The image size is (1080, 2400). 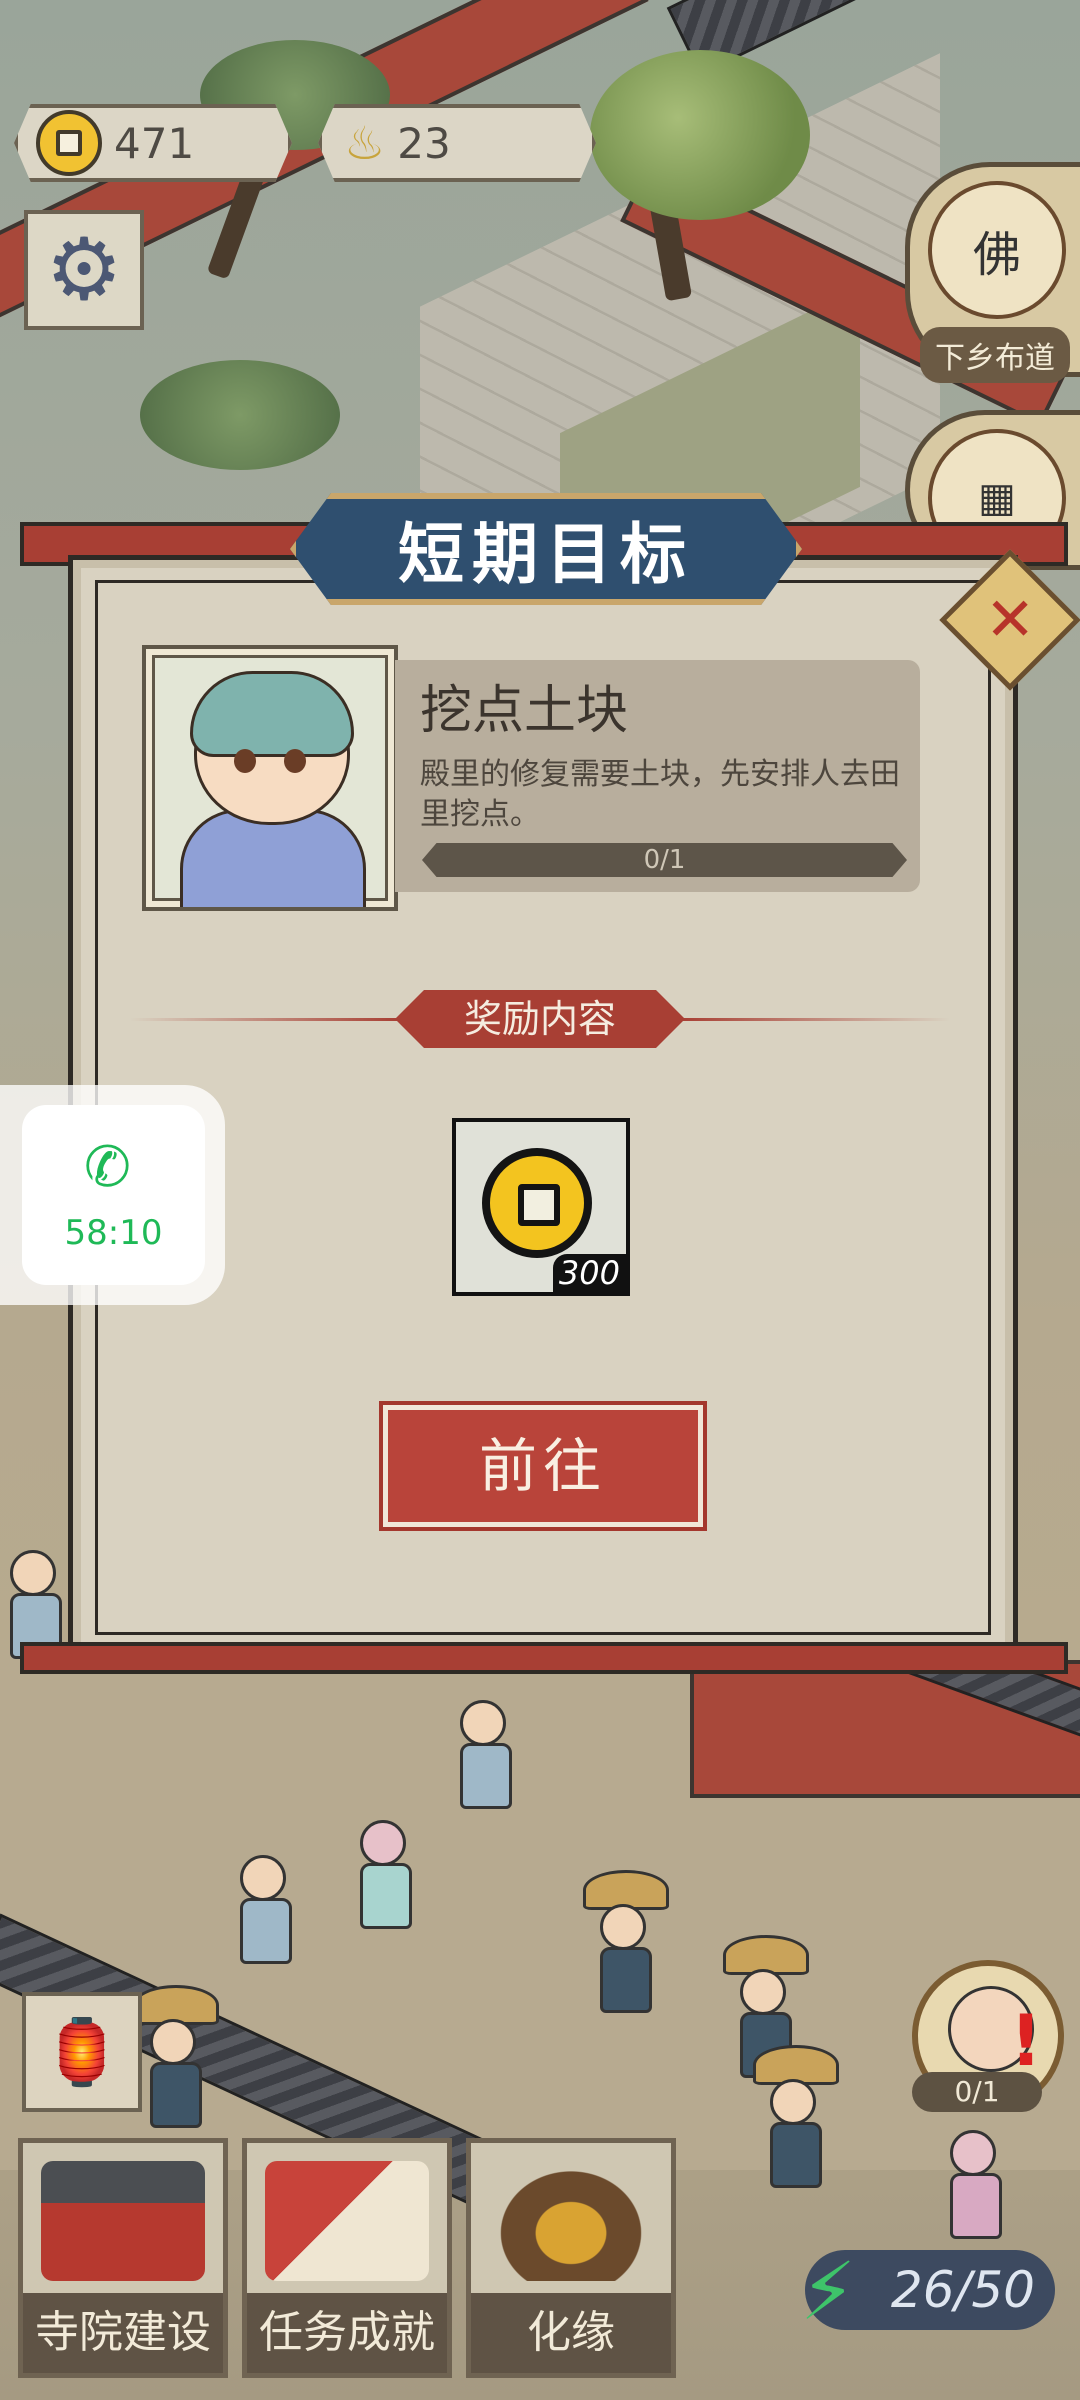 I want to click on call-duration: 58:10, so click(x=113, y=1233).